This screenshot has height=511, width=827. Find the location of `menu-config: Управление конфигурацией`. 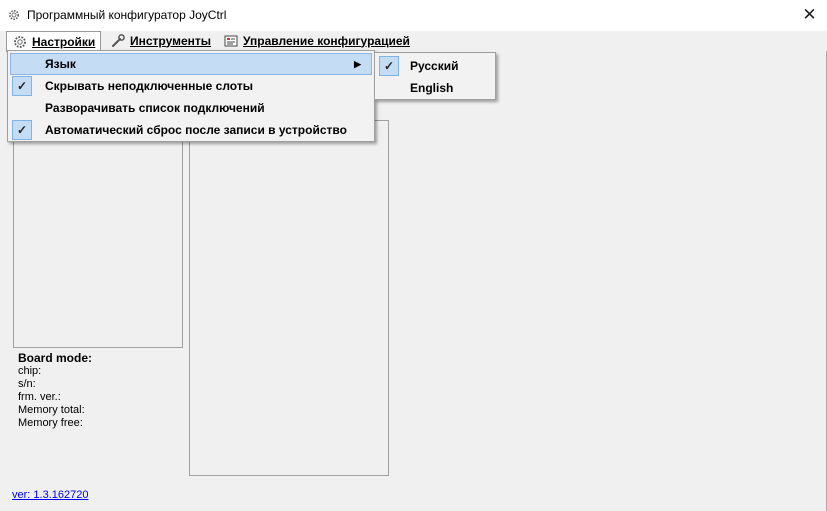

menu-config: Управление конфигурацией is located at coordinates (316, 41).